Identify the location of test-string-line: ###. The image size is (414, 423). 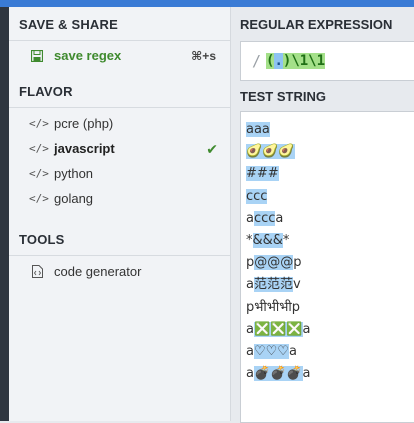
(278, 174).